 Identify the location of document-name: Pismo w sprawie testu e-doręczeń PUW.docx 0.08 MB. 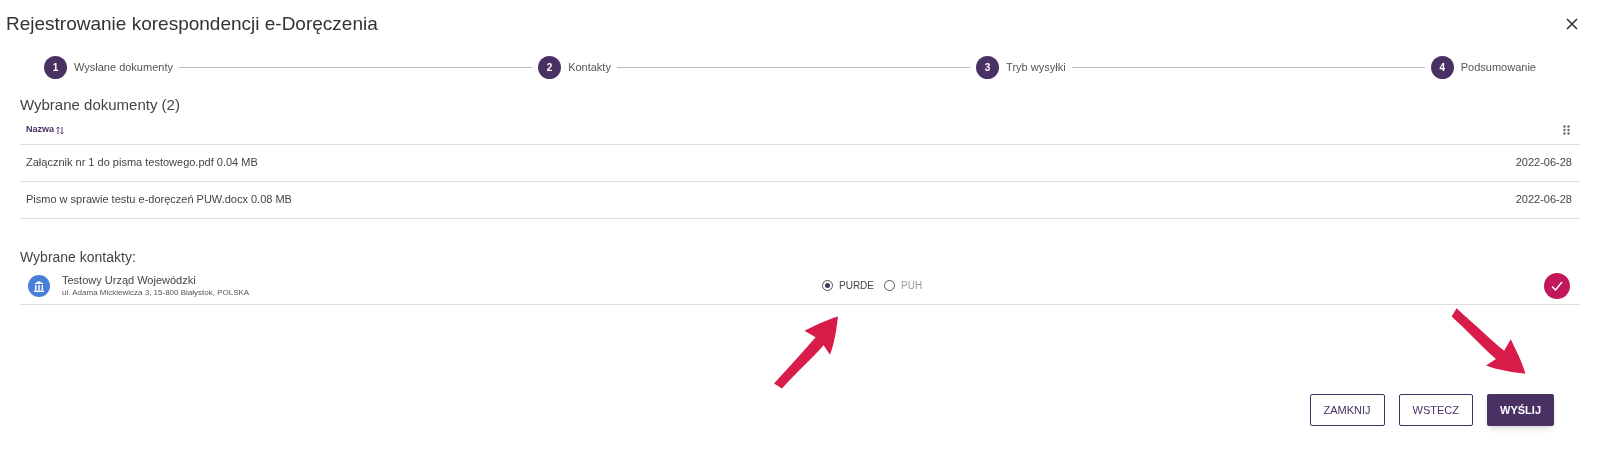
(159, 200).